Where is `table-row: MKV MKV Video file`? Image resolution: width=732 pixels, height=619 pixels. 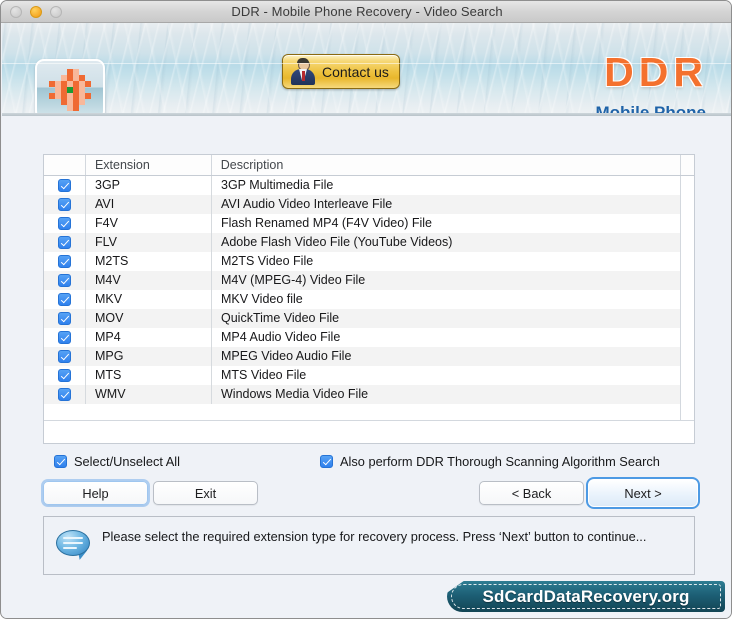
table-row: MKV MKV Video file is located at coordinates (369, 299).